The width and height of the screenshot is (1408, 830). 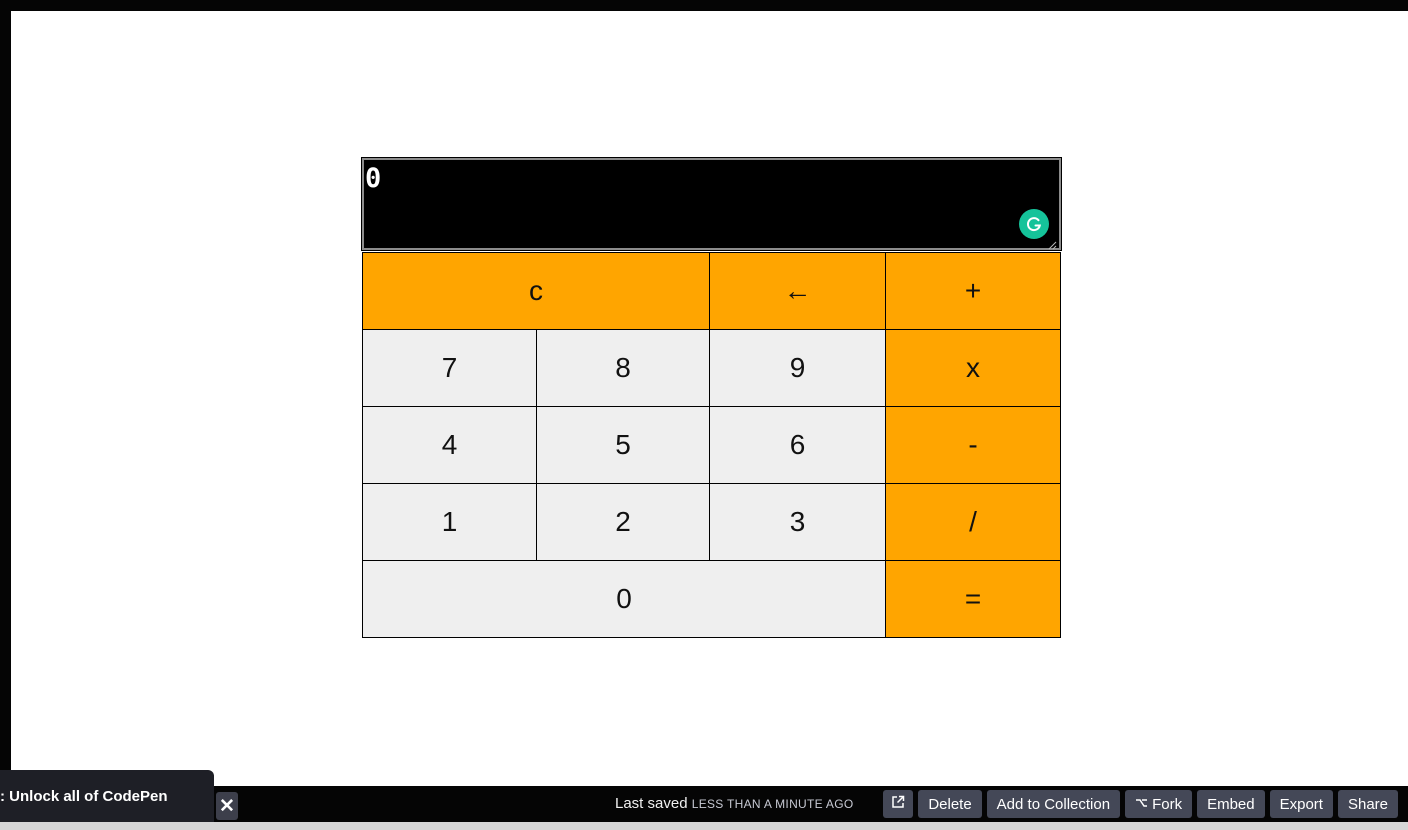 I want to click on digit-8-button: 8, so click(x=623, y=368).